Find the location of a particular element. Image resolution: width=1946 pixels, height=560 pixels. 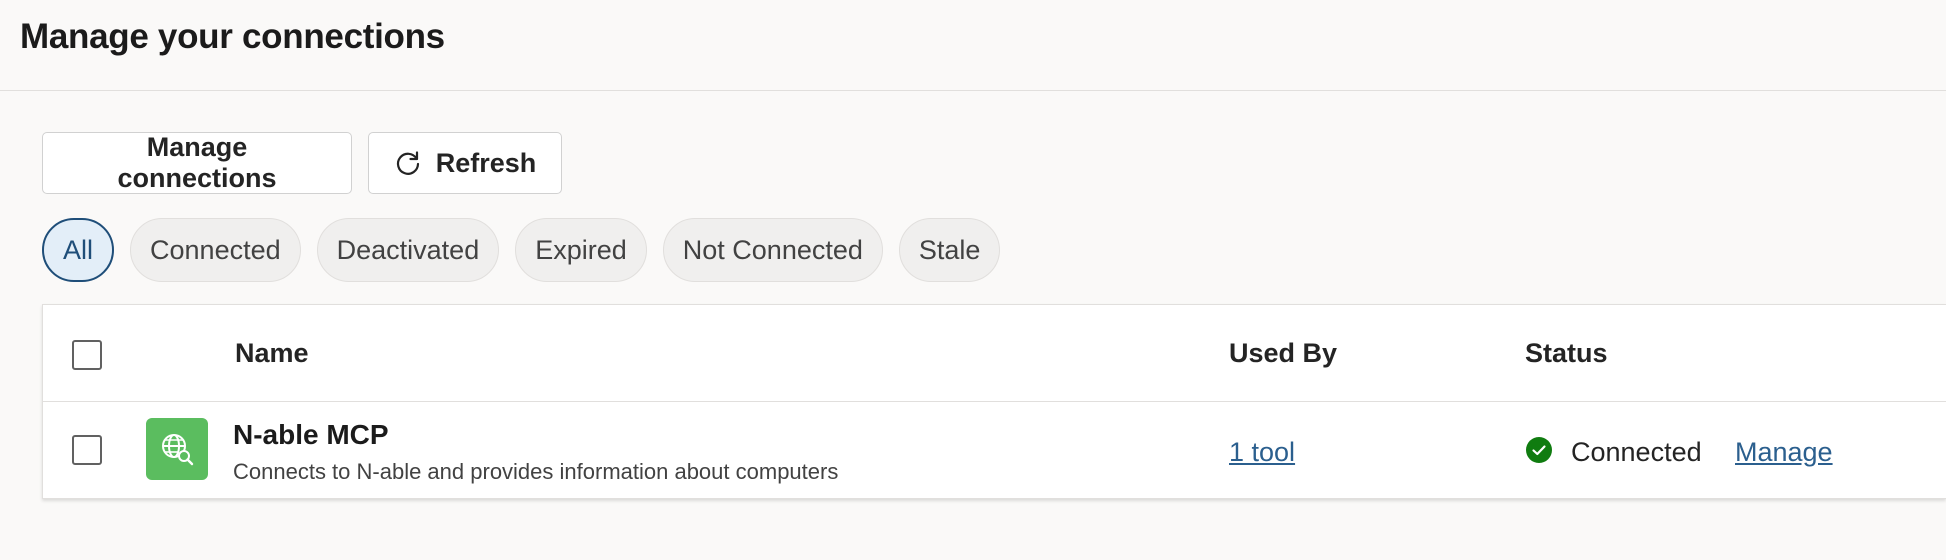

check-circle-icon is located at coordinates (1539, 450).